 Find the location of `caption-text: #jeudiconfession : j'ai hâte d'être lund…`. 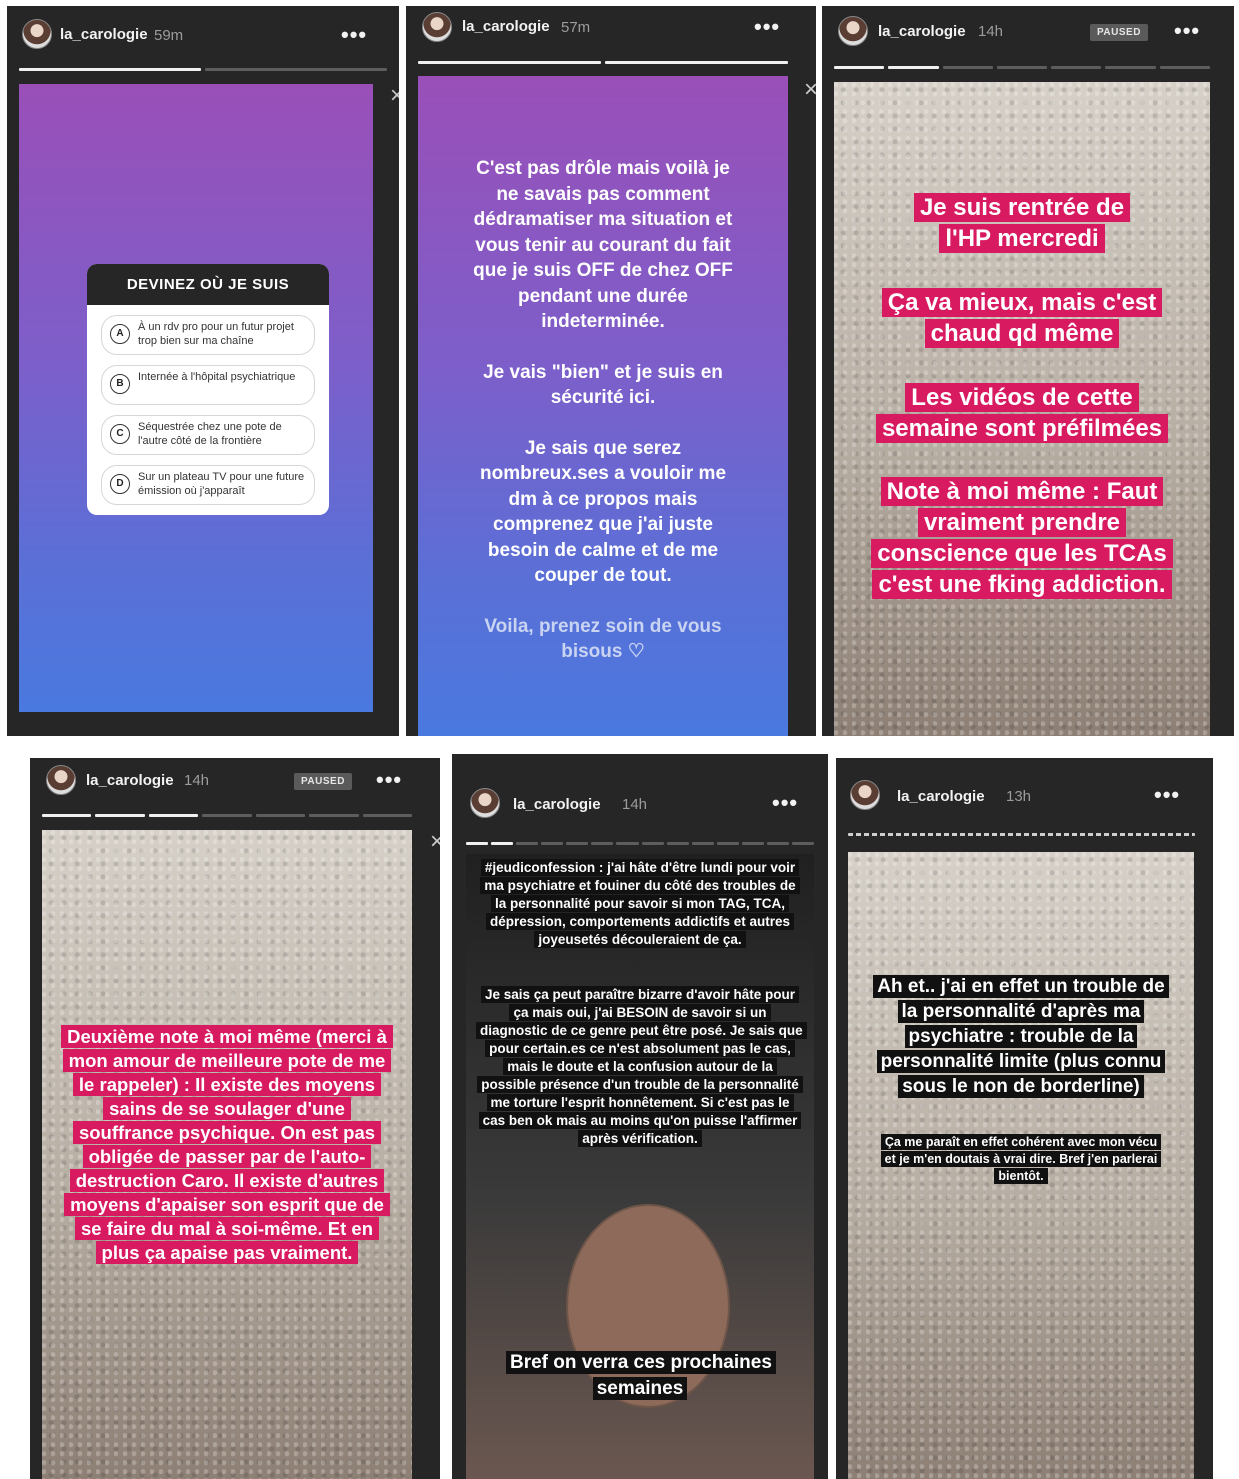

caption-text: #jeudiconfession : j'ai hâte d'être lund… is located at coordinates (640, 903).